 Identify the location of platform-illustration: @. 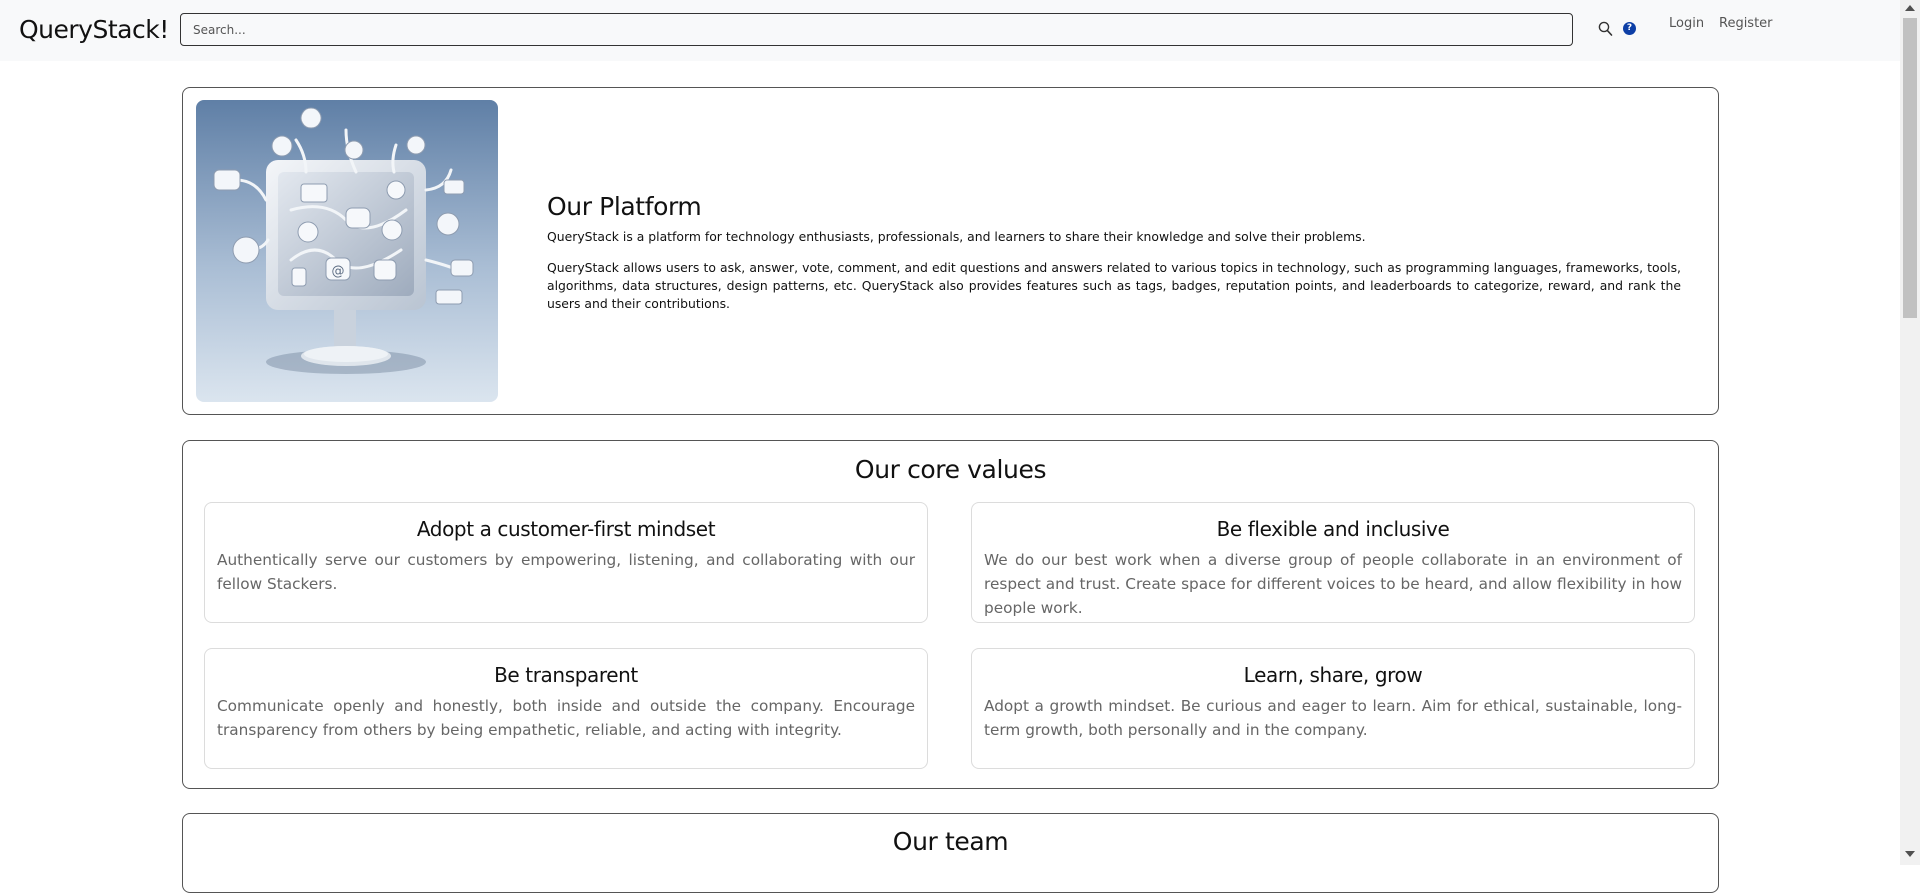
(347, 251).